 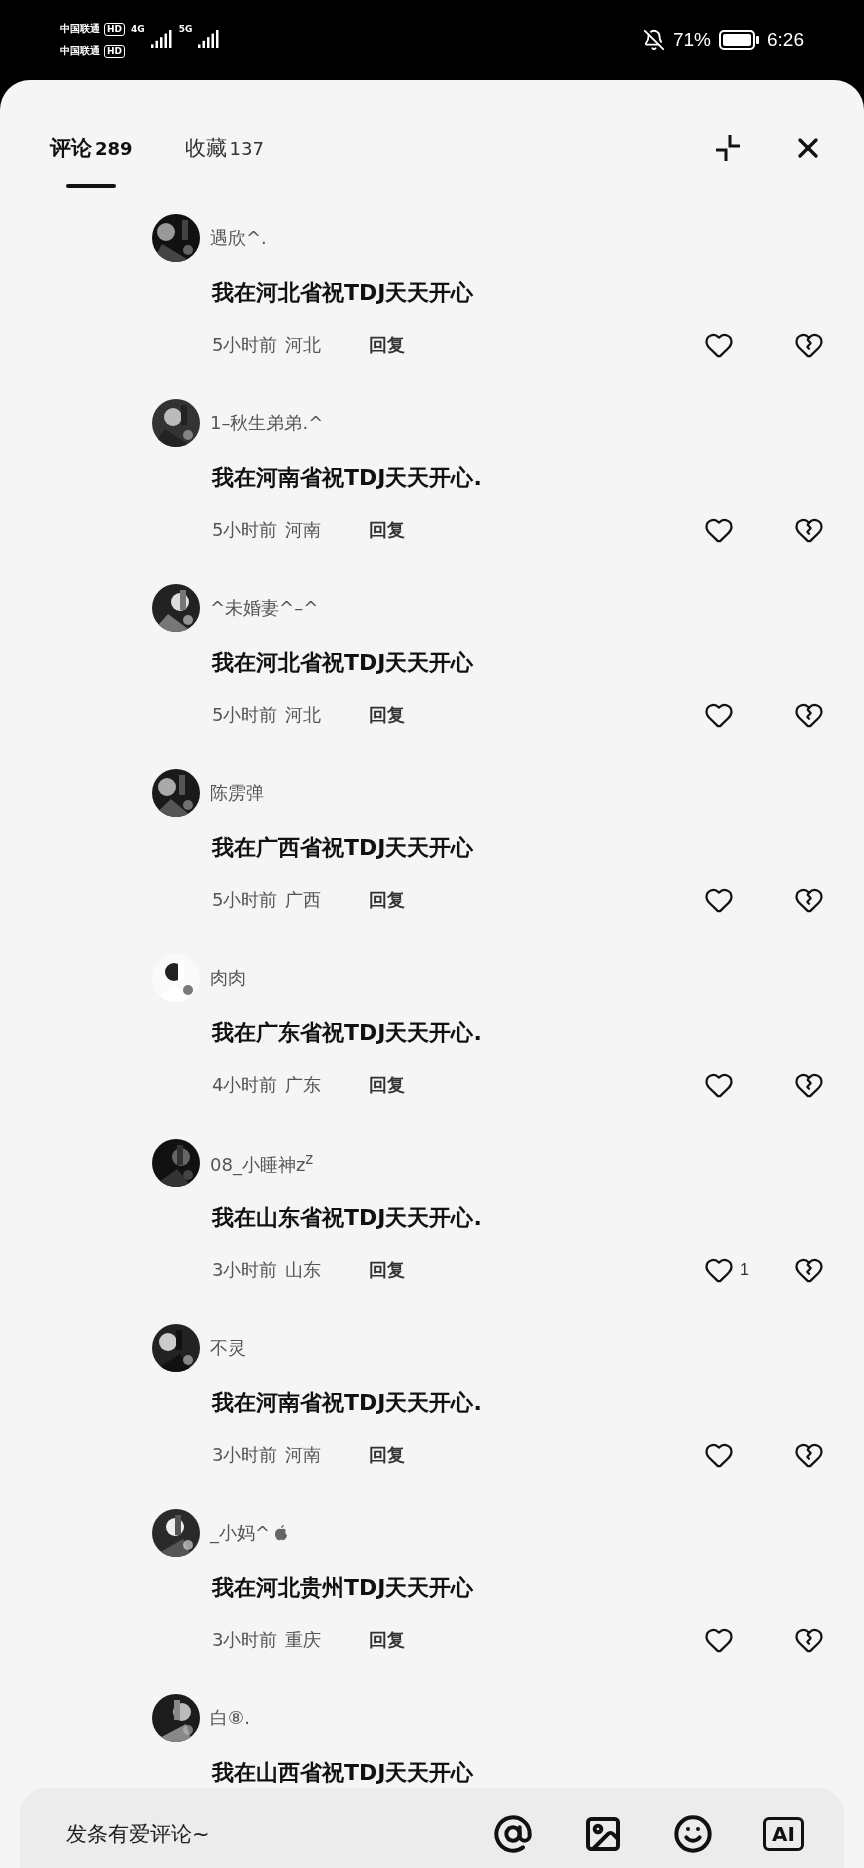 I want to click on username: _小妈^, so click(x=249, y=1533).